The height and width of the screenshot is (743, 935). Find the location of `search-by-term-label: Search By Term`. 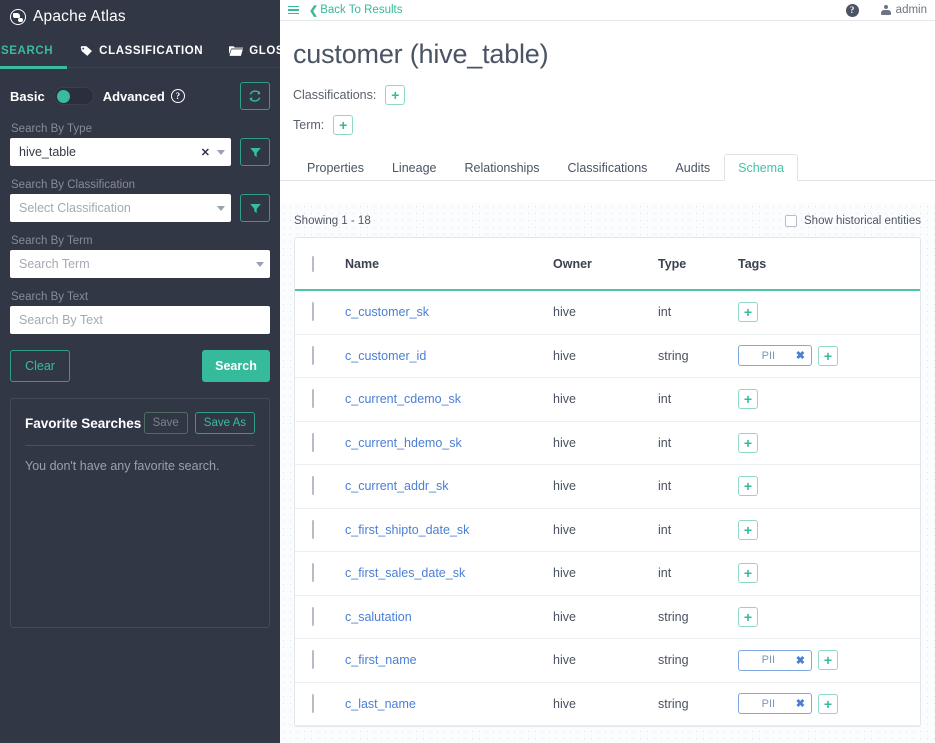

search-by-term-label: Search By Term is located at coordinates (52, 241).